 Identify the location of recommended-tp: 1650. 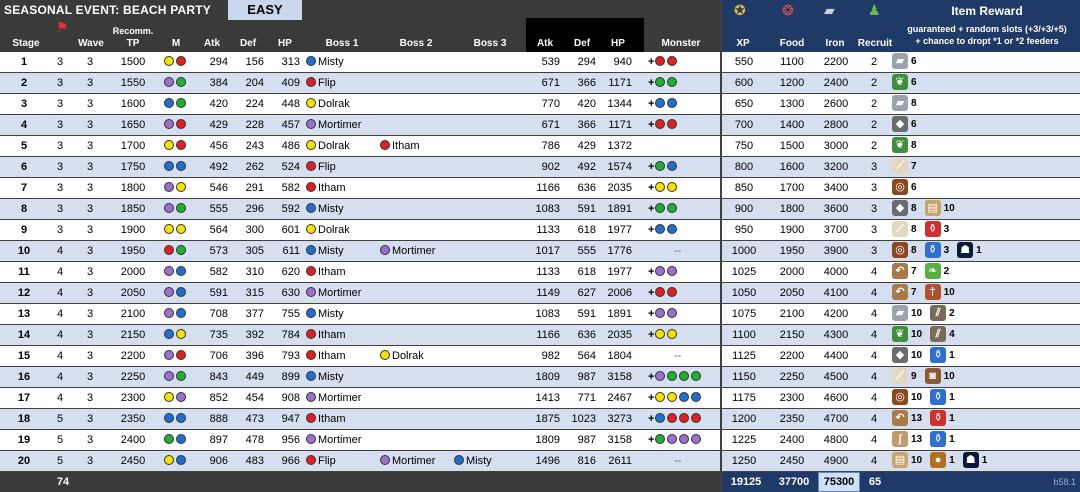
(133, 125).